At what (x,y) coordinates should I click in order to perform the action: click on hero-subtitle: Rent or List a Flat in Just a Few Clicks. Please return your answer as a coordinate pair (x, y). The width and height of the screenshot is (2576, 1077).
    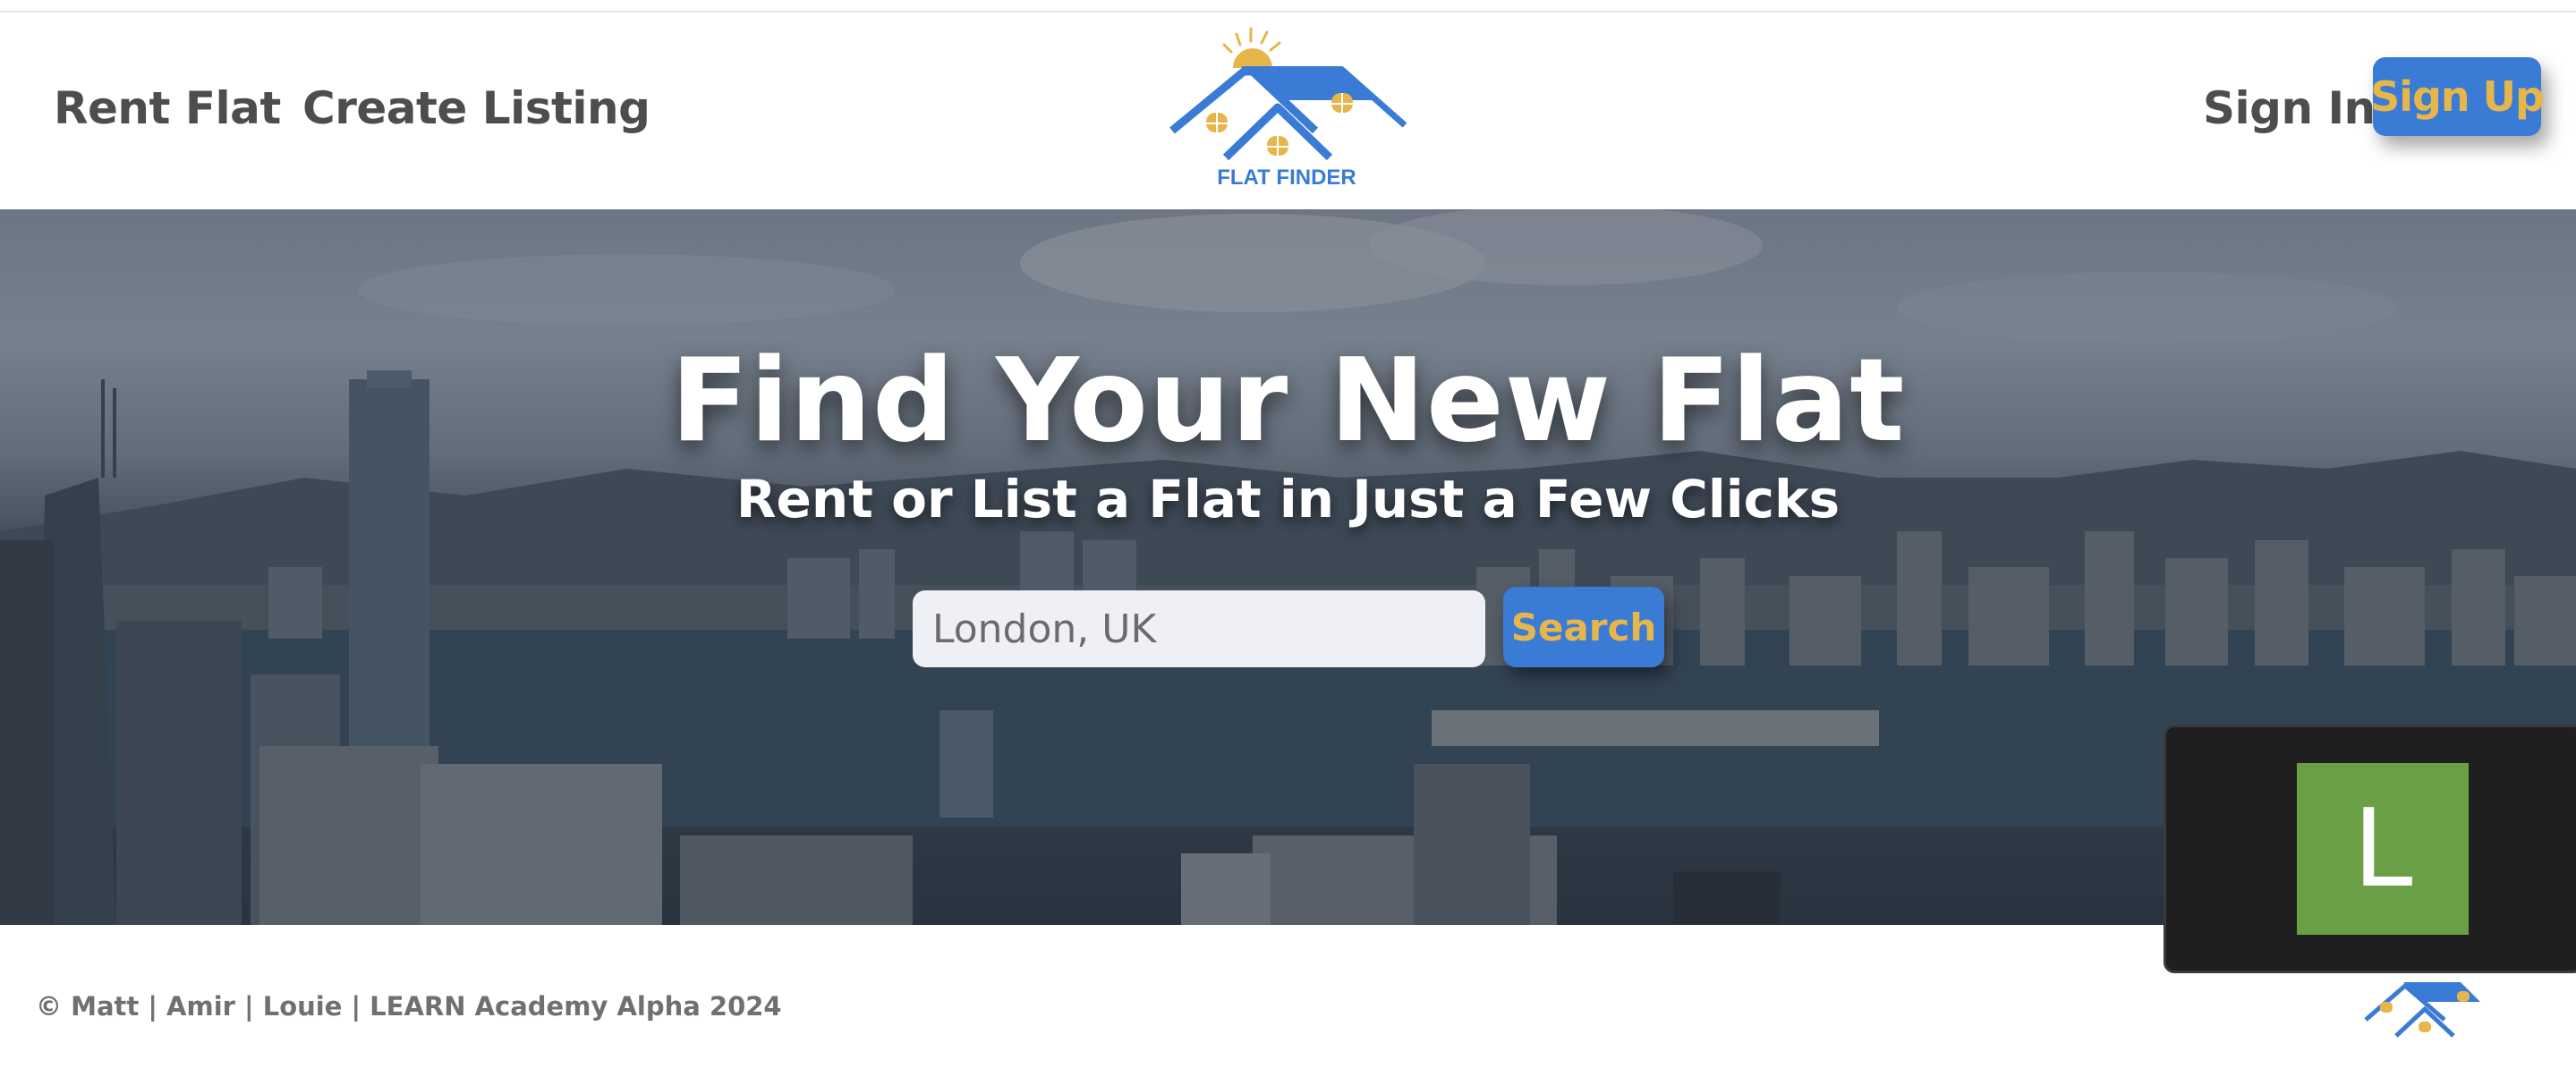
    Looking at the image, I should click on (1288, 499).